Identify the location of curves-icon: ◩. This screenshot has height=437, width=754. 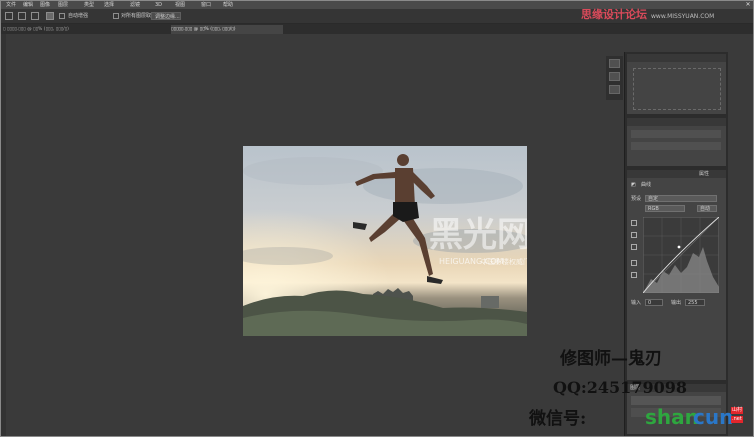
(633, 185).